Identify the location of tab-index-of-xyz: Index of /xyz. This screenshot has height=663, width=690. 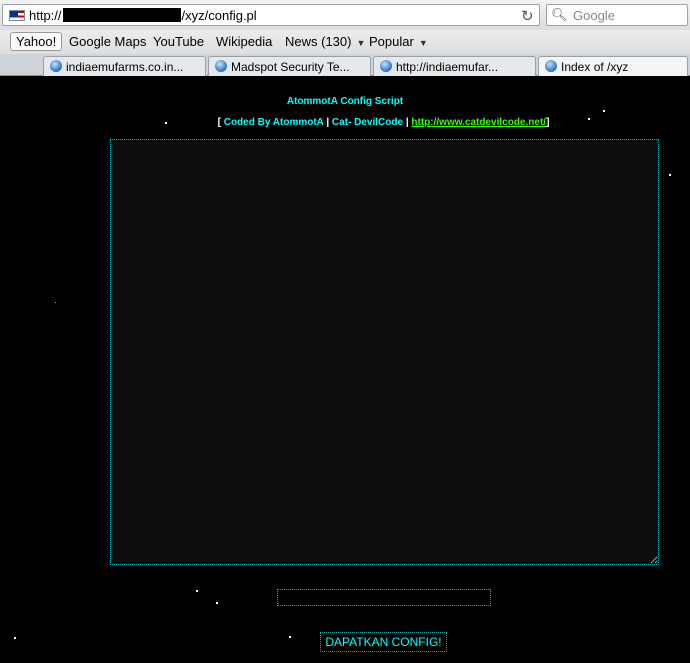
(613, 66).